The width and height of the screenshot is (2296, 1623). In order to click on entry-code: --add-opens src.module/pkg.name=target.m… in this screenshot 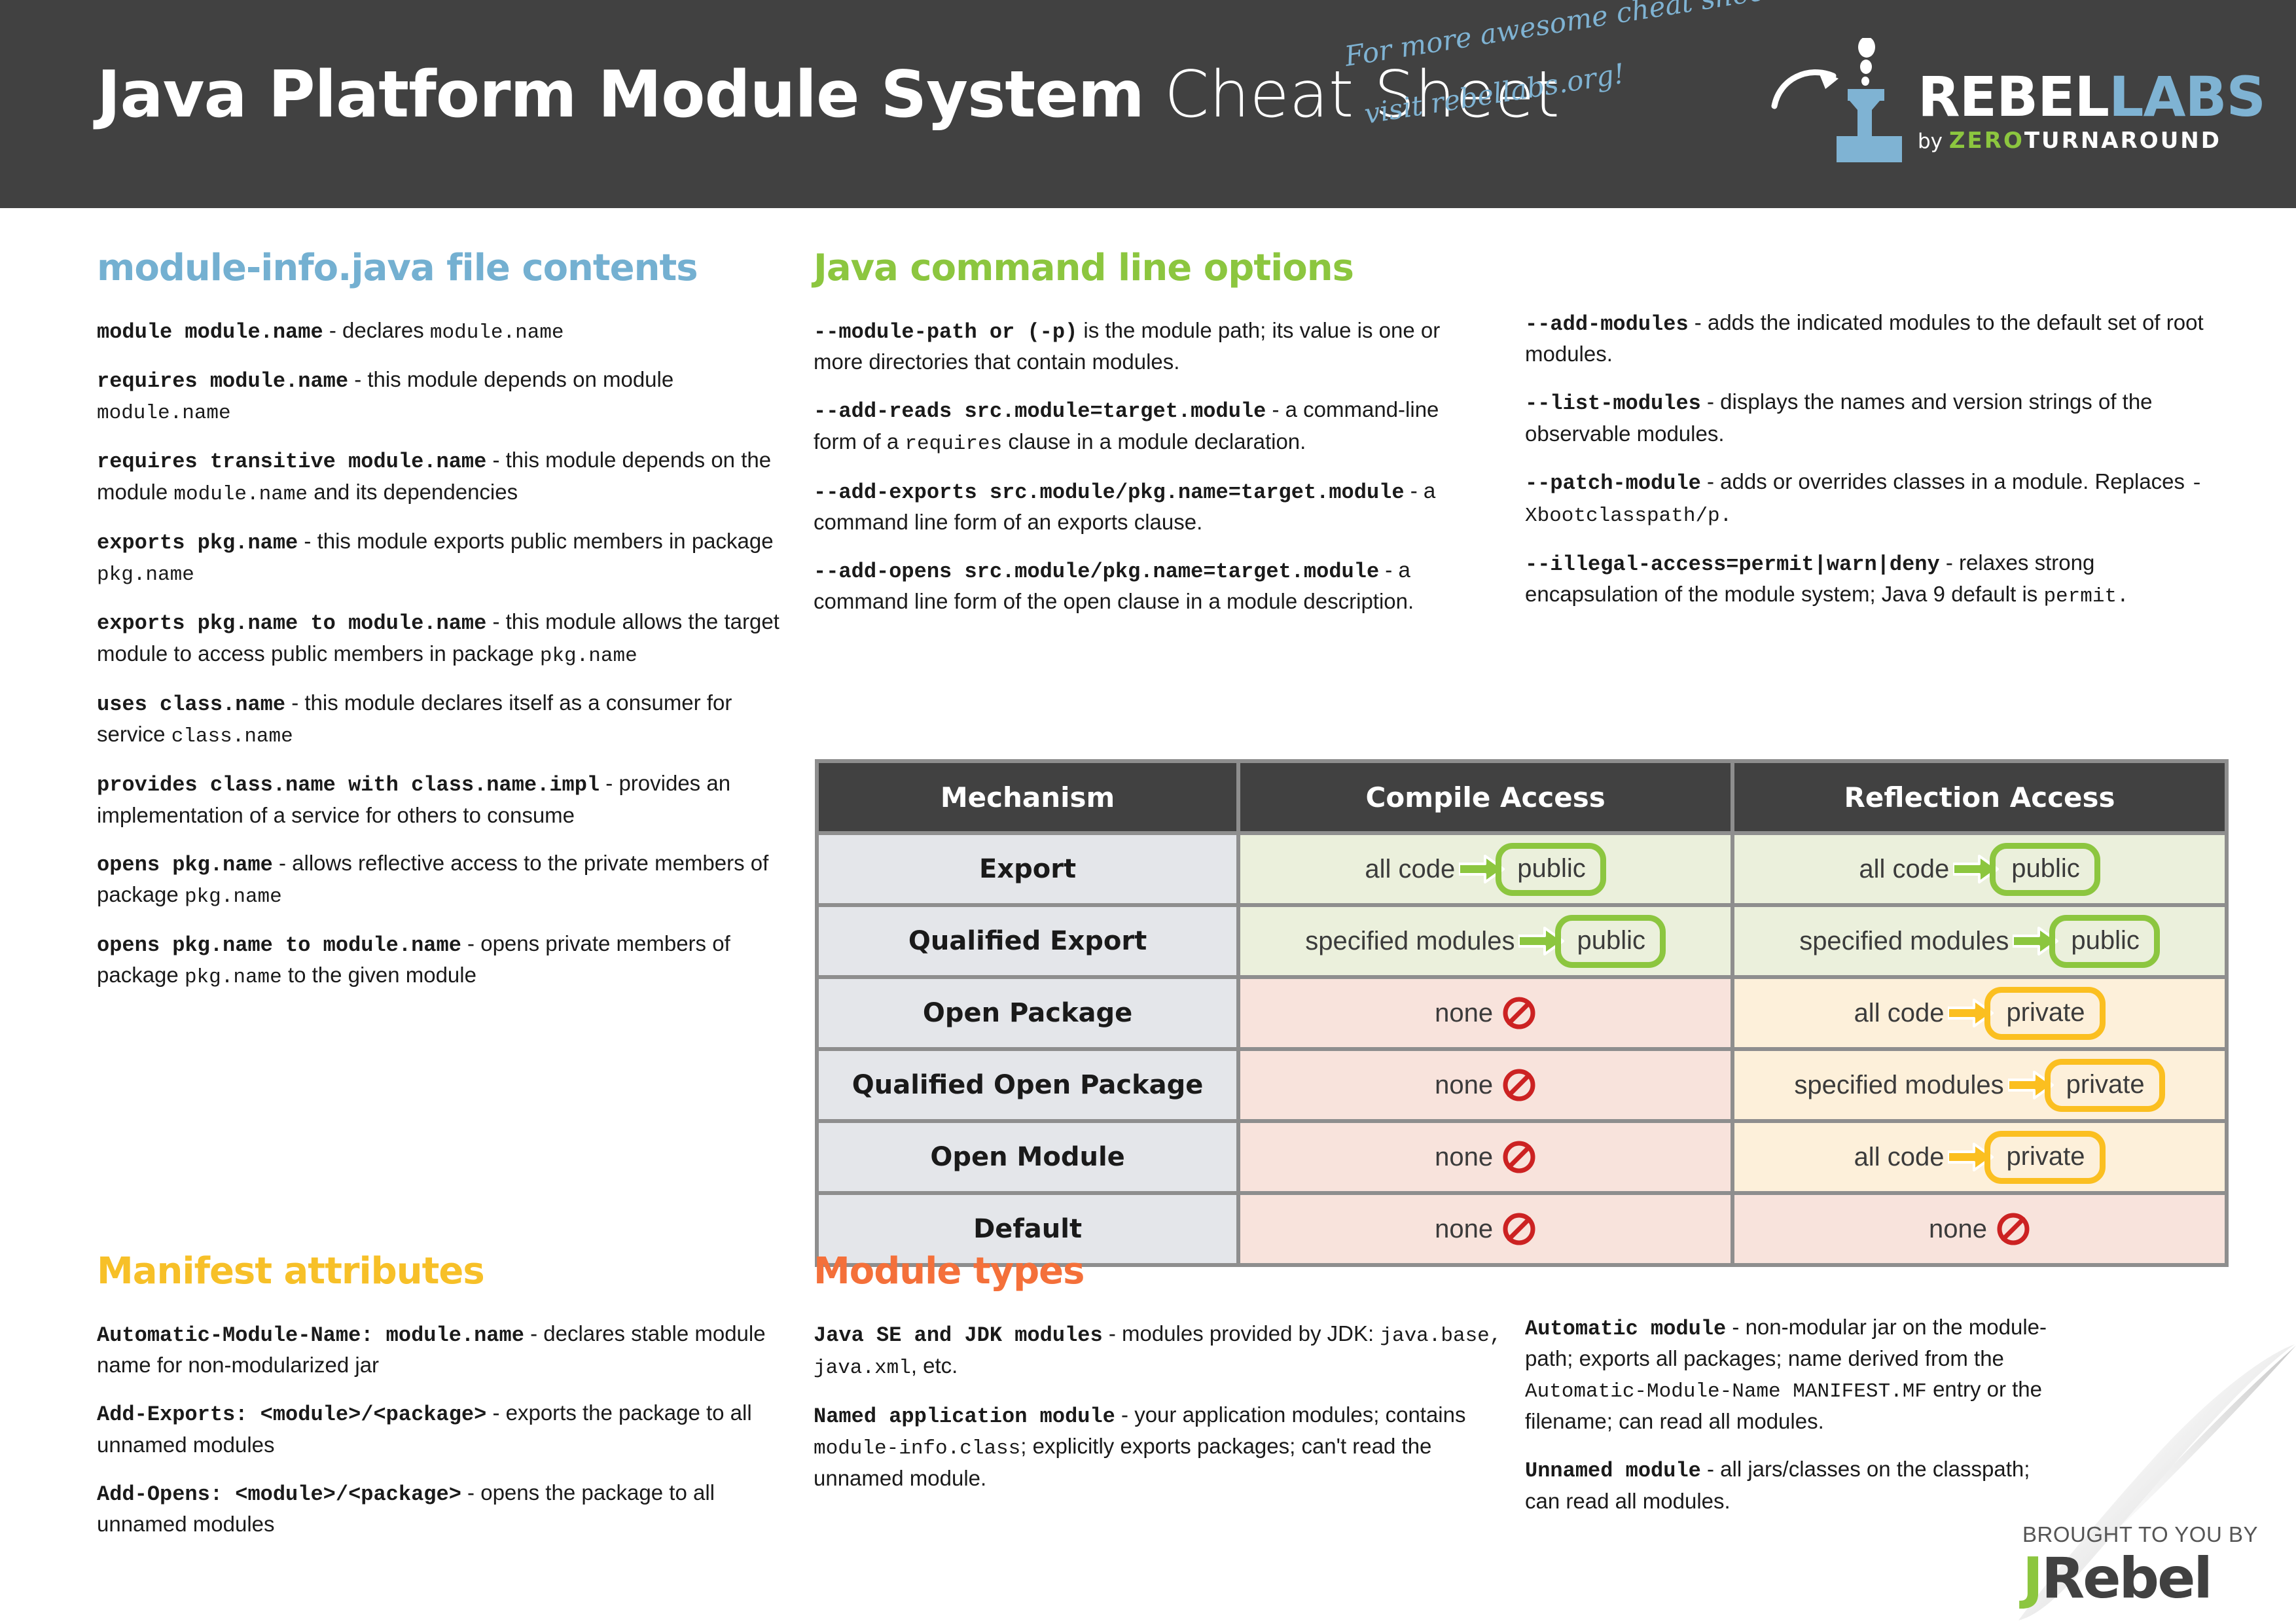, I will do `click(1097, 572)`.